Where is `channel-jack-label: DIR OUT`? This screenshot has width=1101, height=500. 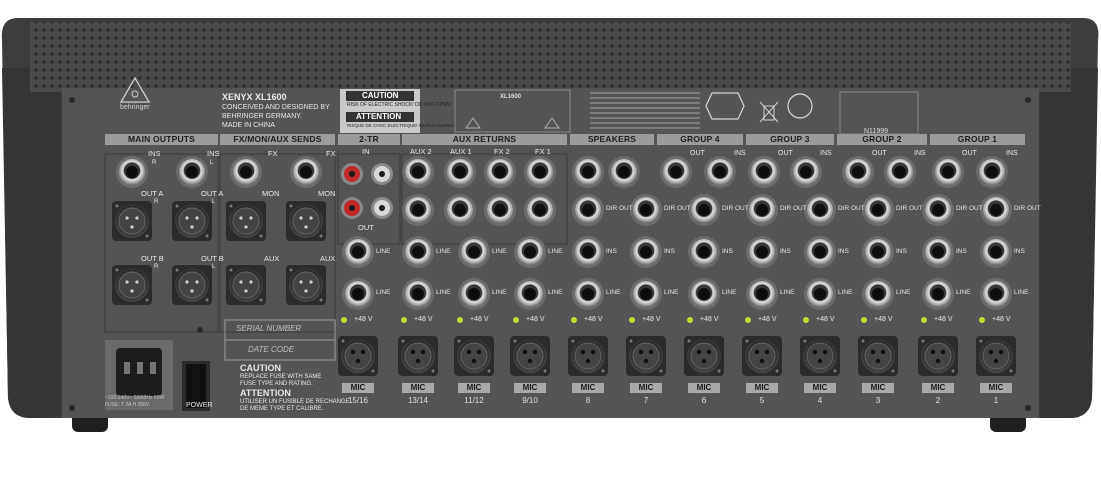
channel-jack-label: DIR OUT is located at coordinates (793, 208).